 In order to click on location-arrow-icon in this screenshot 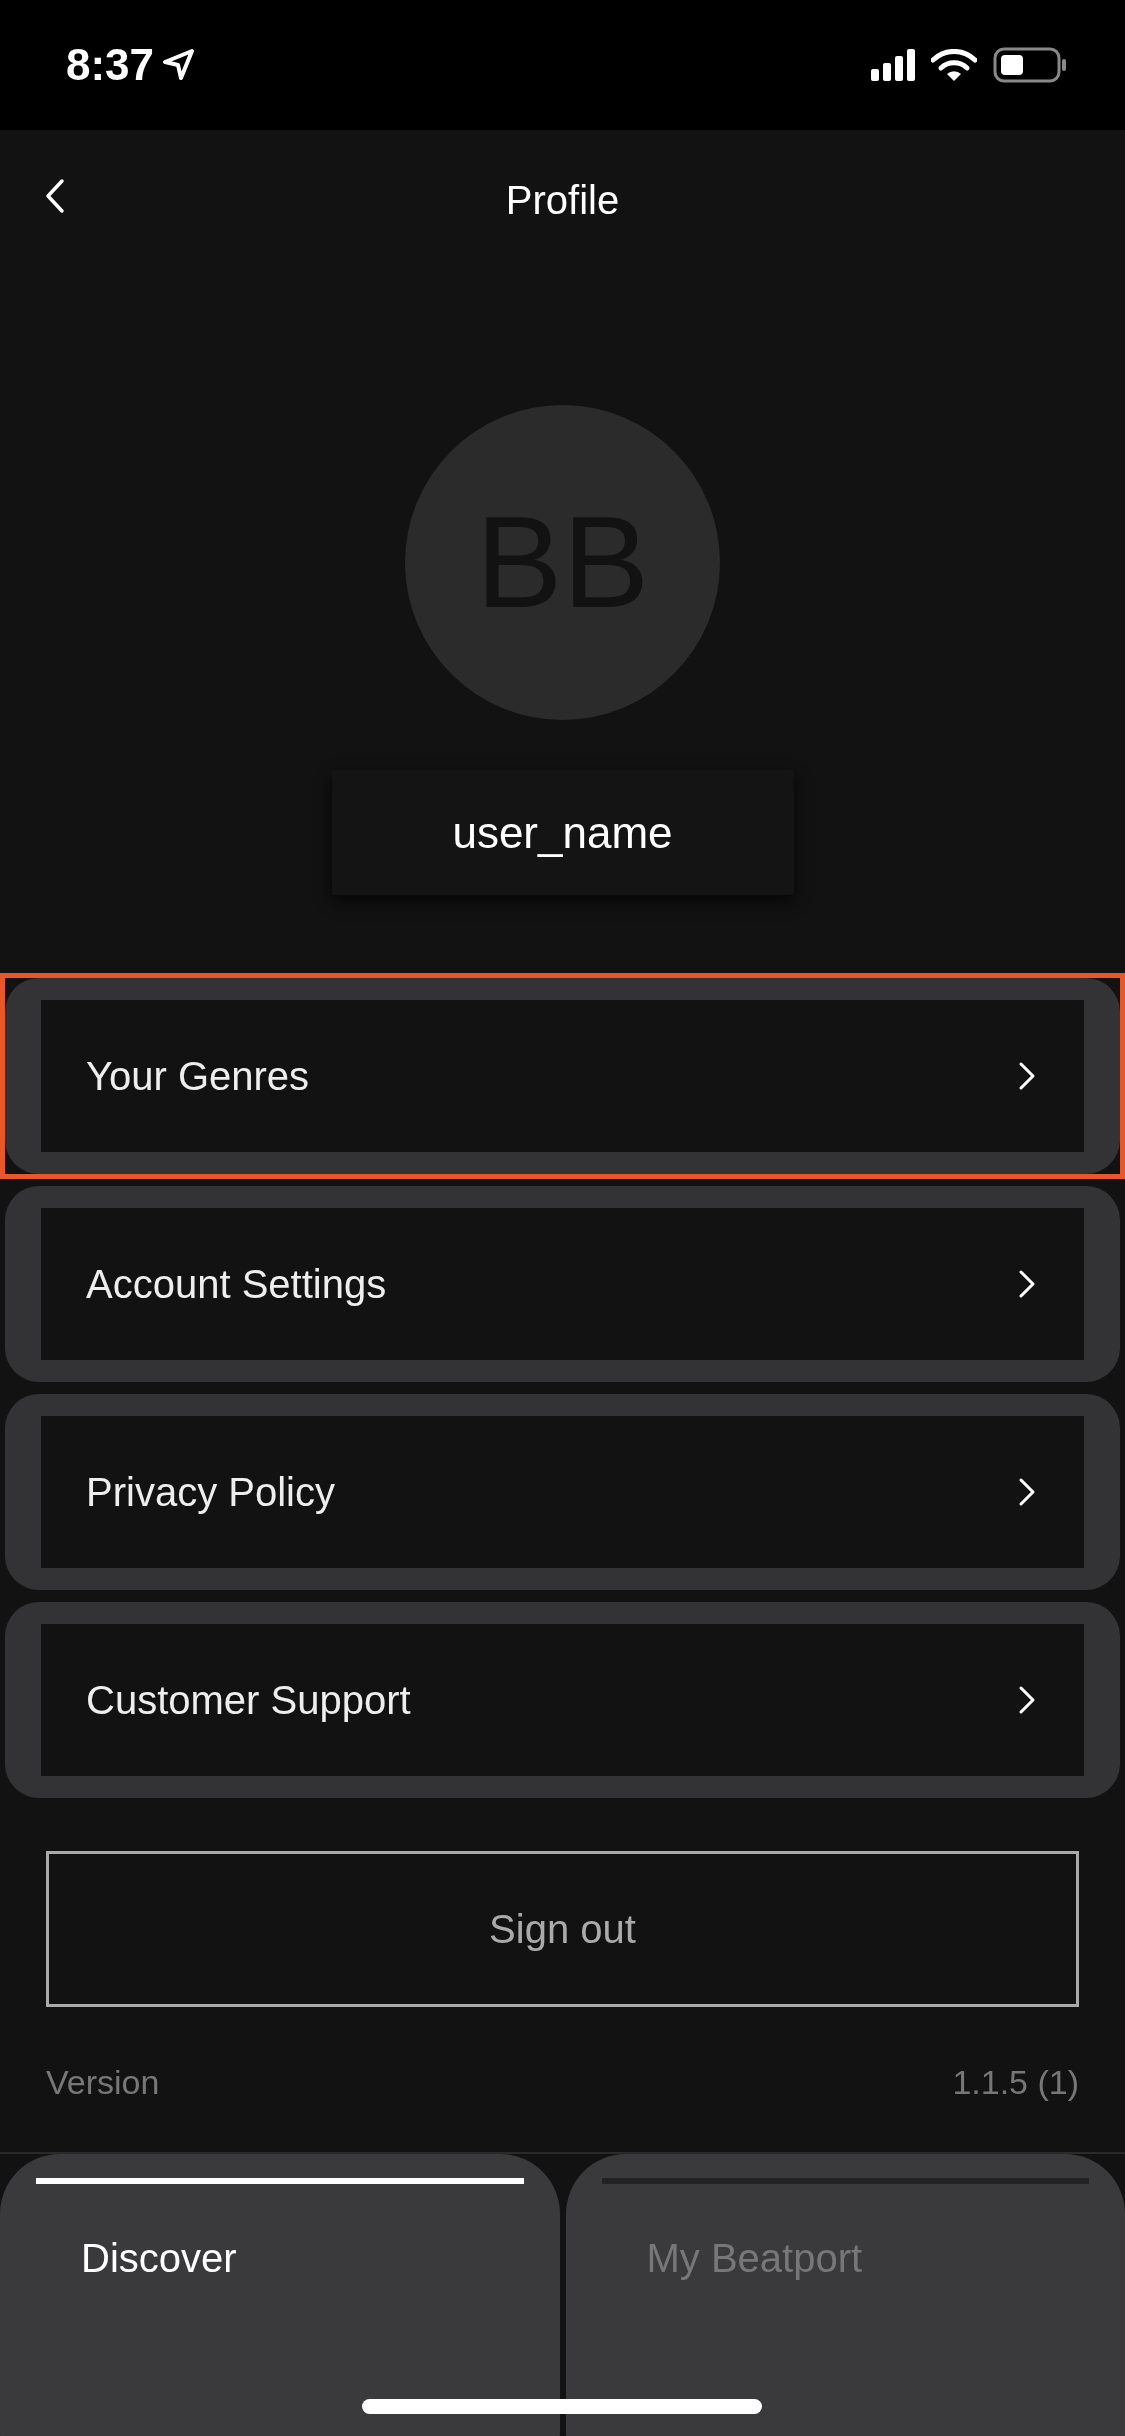, I will do `click(179, 65)`.